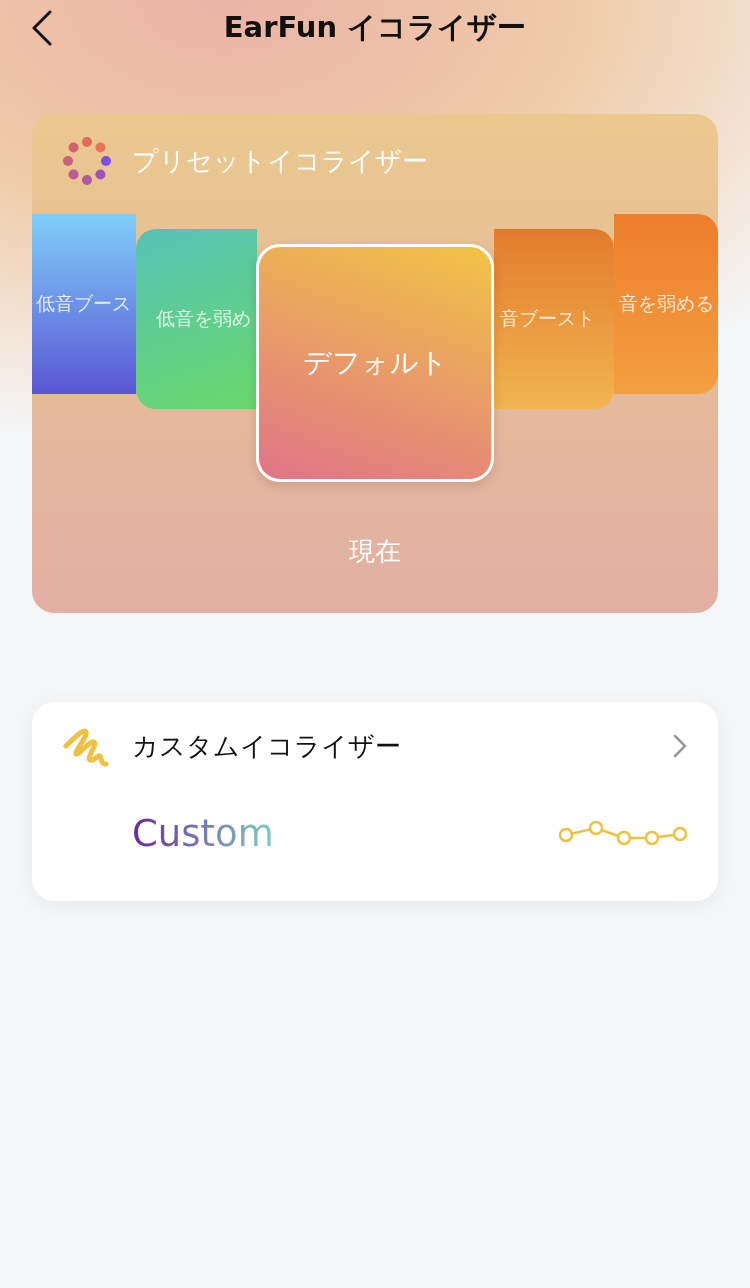 Image resolution: width=750 pixels, height=1288 pixels. What do you see at coordinates (280, 161) in the screenshot?
I see `section-title: プリセットイコライザー` at bounding box center [280, 161].